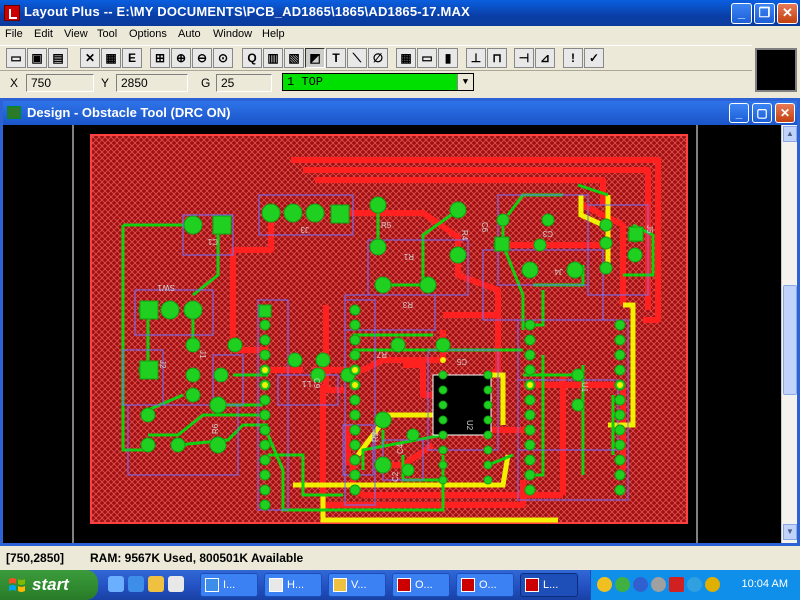 This screenshot has height=600, width=800. What do you see at coordinates (407, 304) in the screenshot?
I see `refdes-r3: R3` at bounding box center [407, 304].